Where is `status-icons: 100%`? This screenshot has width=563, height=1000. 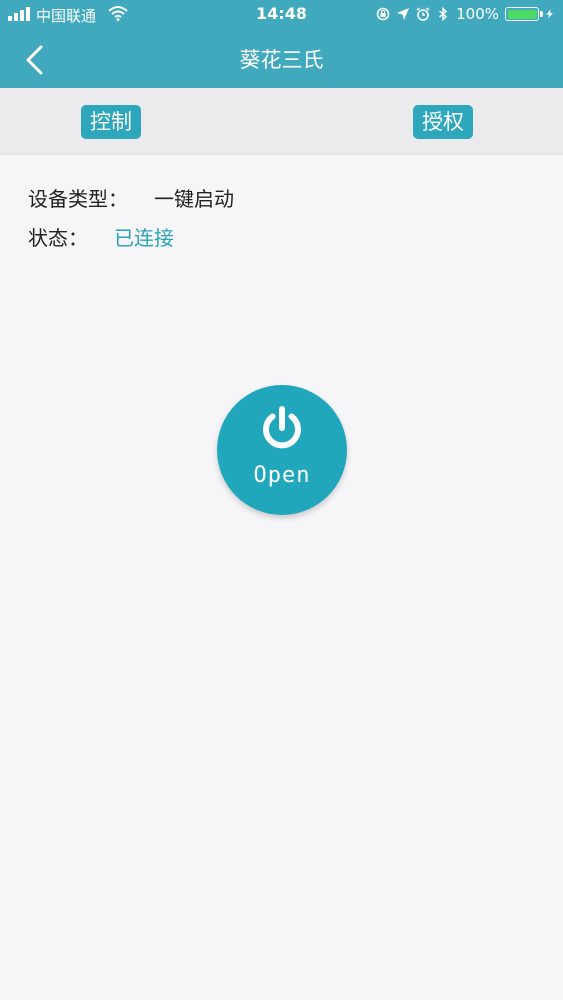 status-icons: 100% is located at coordinates (465, 14).